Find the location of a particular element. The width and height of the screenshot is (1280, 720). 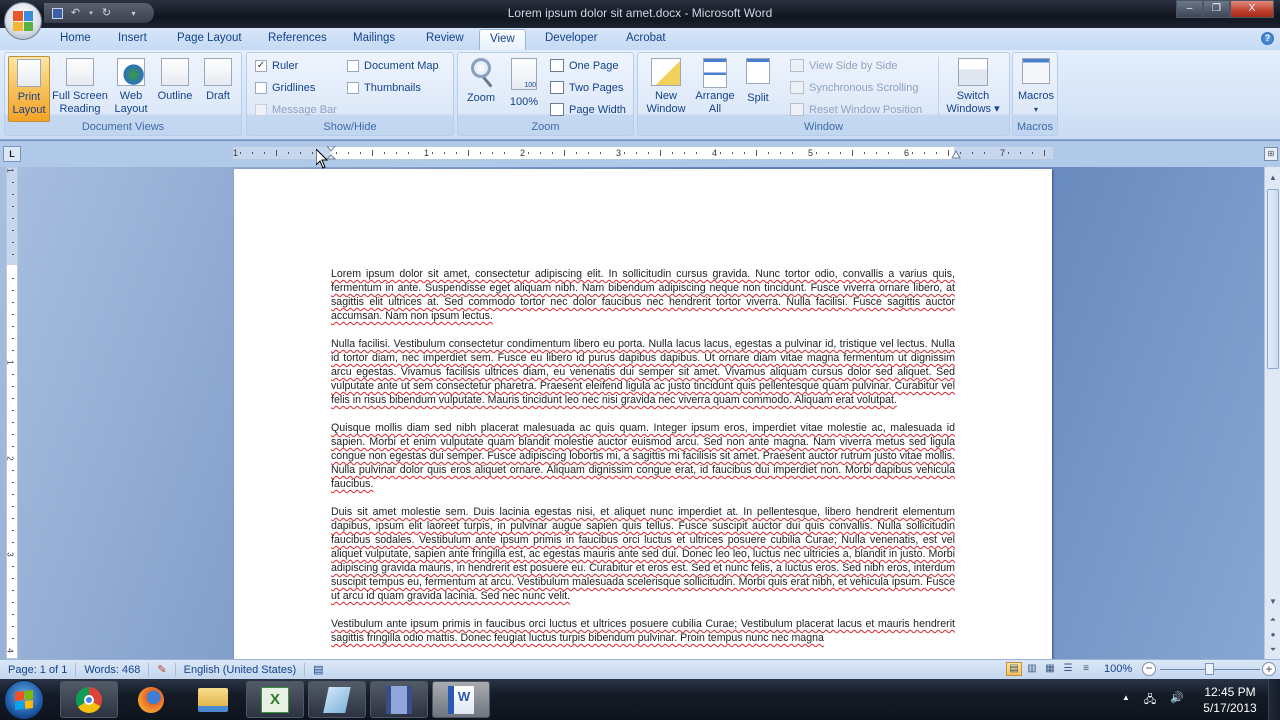

view-ruler-button: ⊞ is located at coordinates (1271, 154).